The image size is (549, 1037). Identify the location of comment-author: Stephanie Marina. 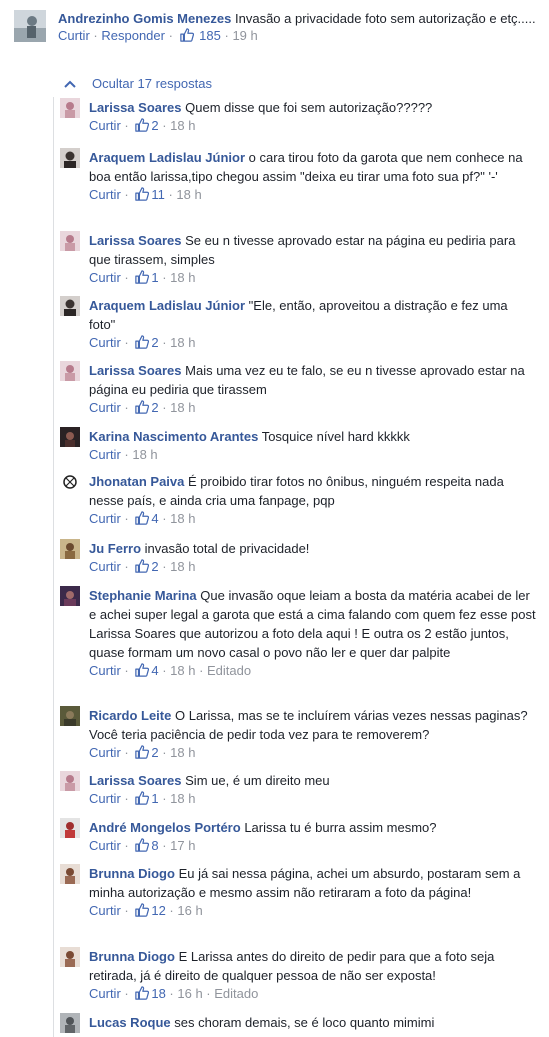
(143, 595).